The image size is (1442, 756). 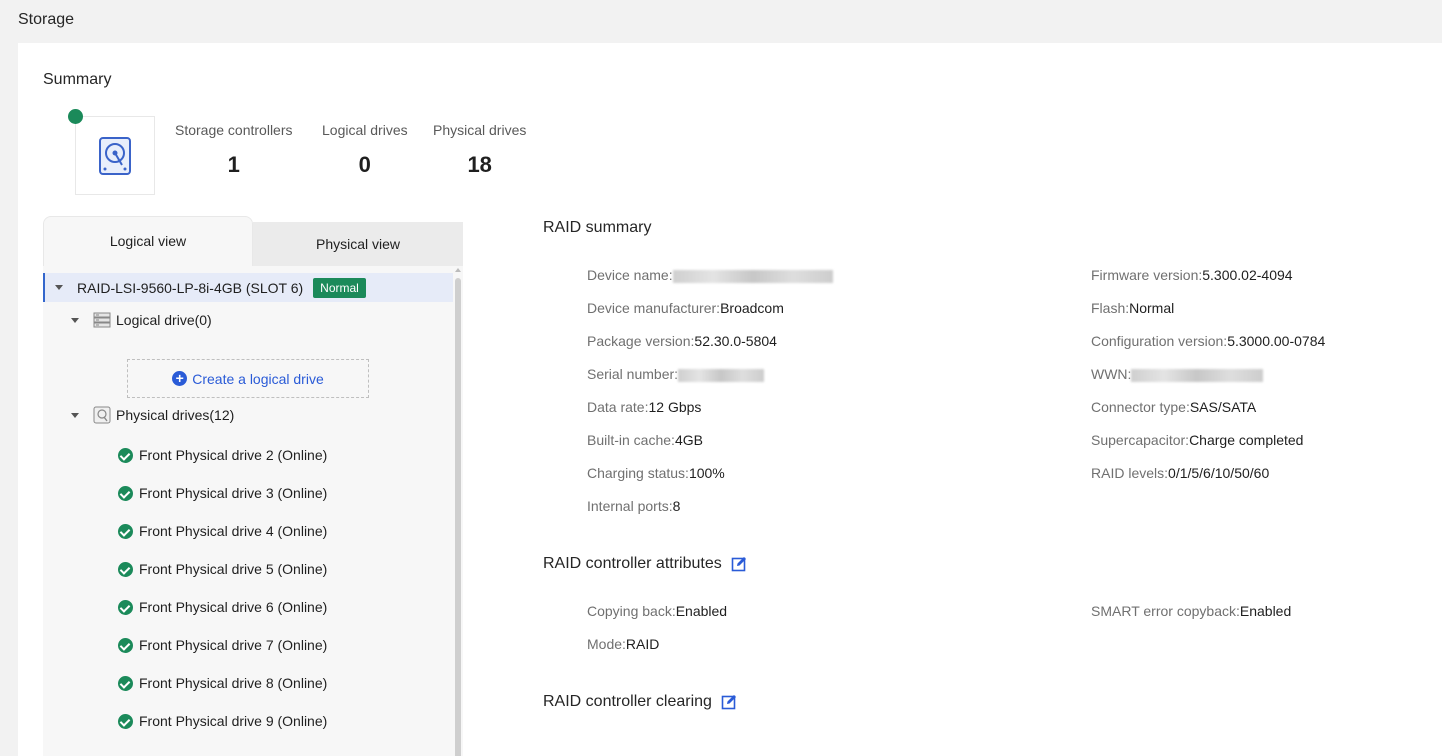 I want to click on raid-summary-title: RAID summary, so click(x=597, y=227).